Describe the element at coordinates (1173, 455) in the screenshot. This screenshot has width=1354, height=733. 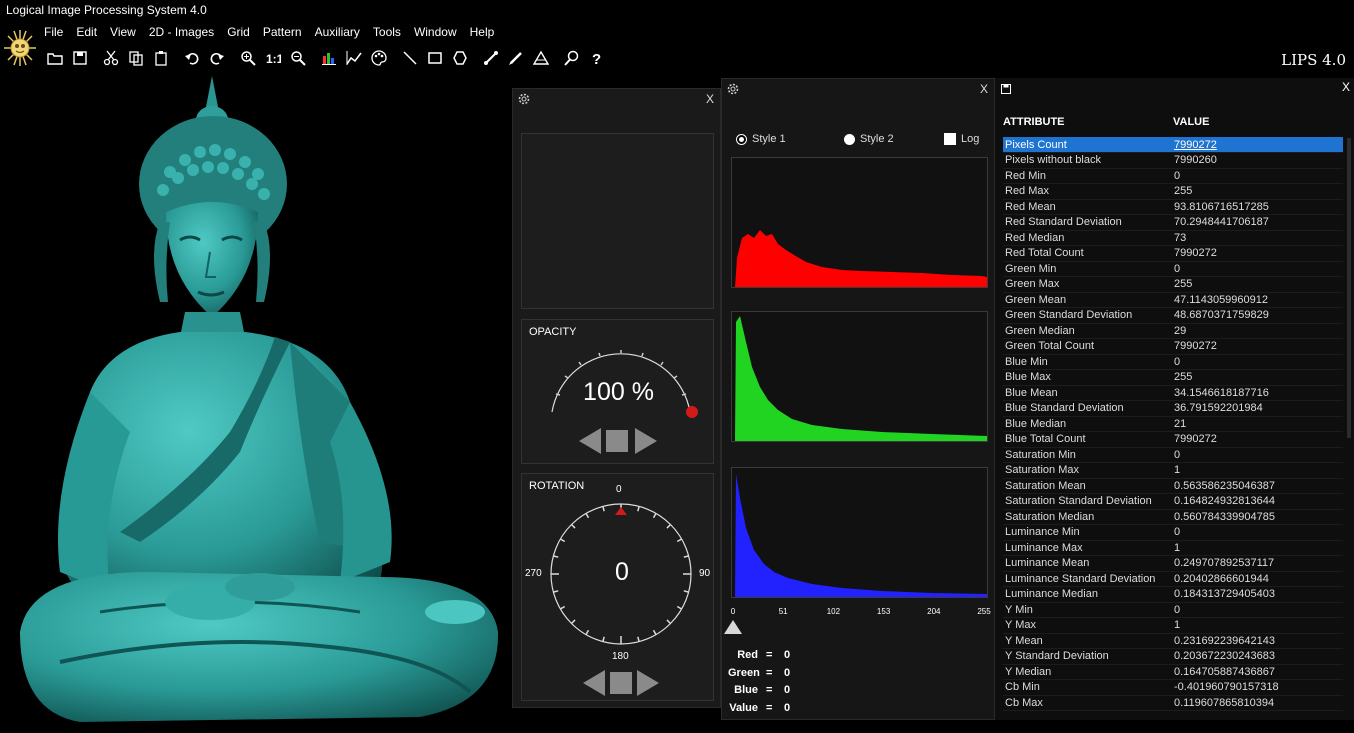
I see `table-row: Saturation Min 0` at that location.